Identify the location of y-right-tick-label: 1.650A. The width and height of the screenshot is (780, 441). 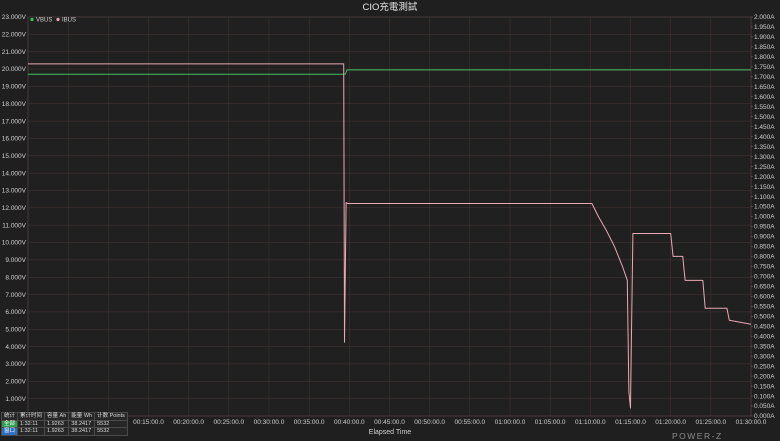
(764, 87).